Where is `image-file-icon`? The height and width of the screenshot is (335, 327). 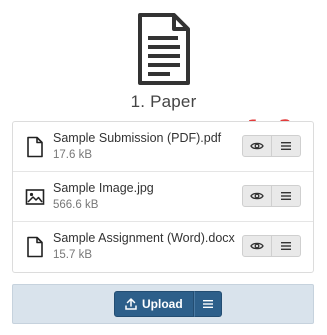
image-file-icon is located at coordinates (35, 197).